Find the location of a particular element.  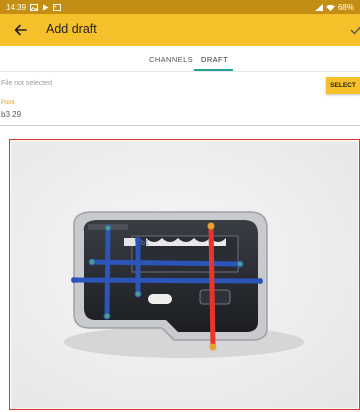

app-bar: Add draft is located at coordinates (180, 30).